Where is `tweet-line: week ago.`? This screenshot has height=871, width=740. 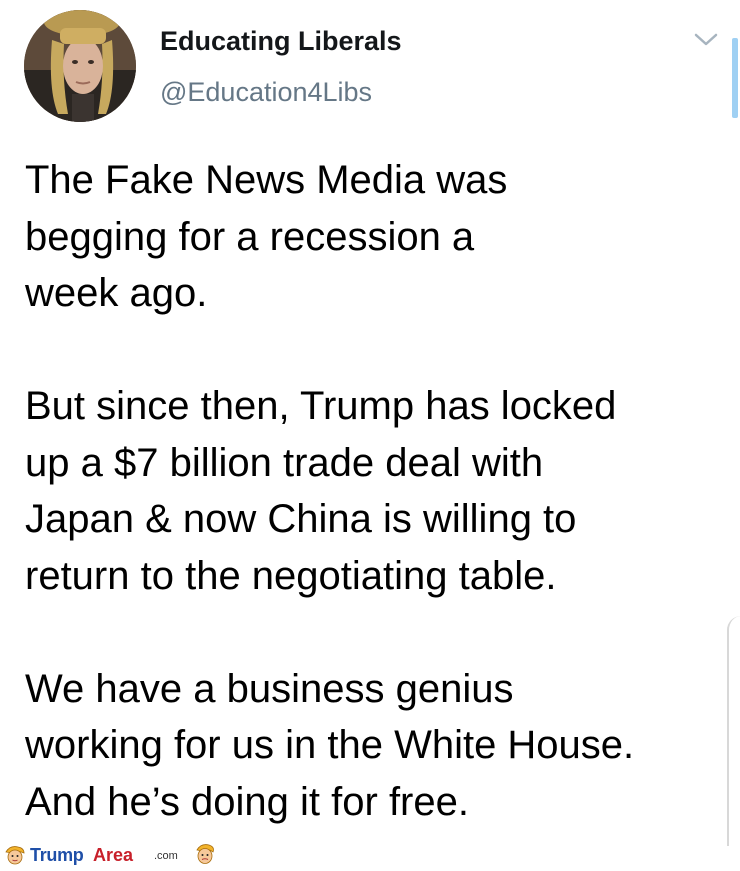 tweet-line: week ago. is located at coordinates (116, 293).